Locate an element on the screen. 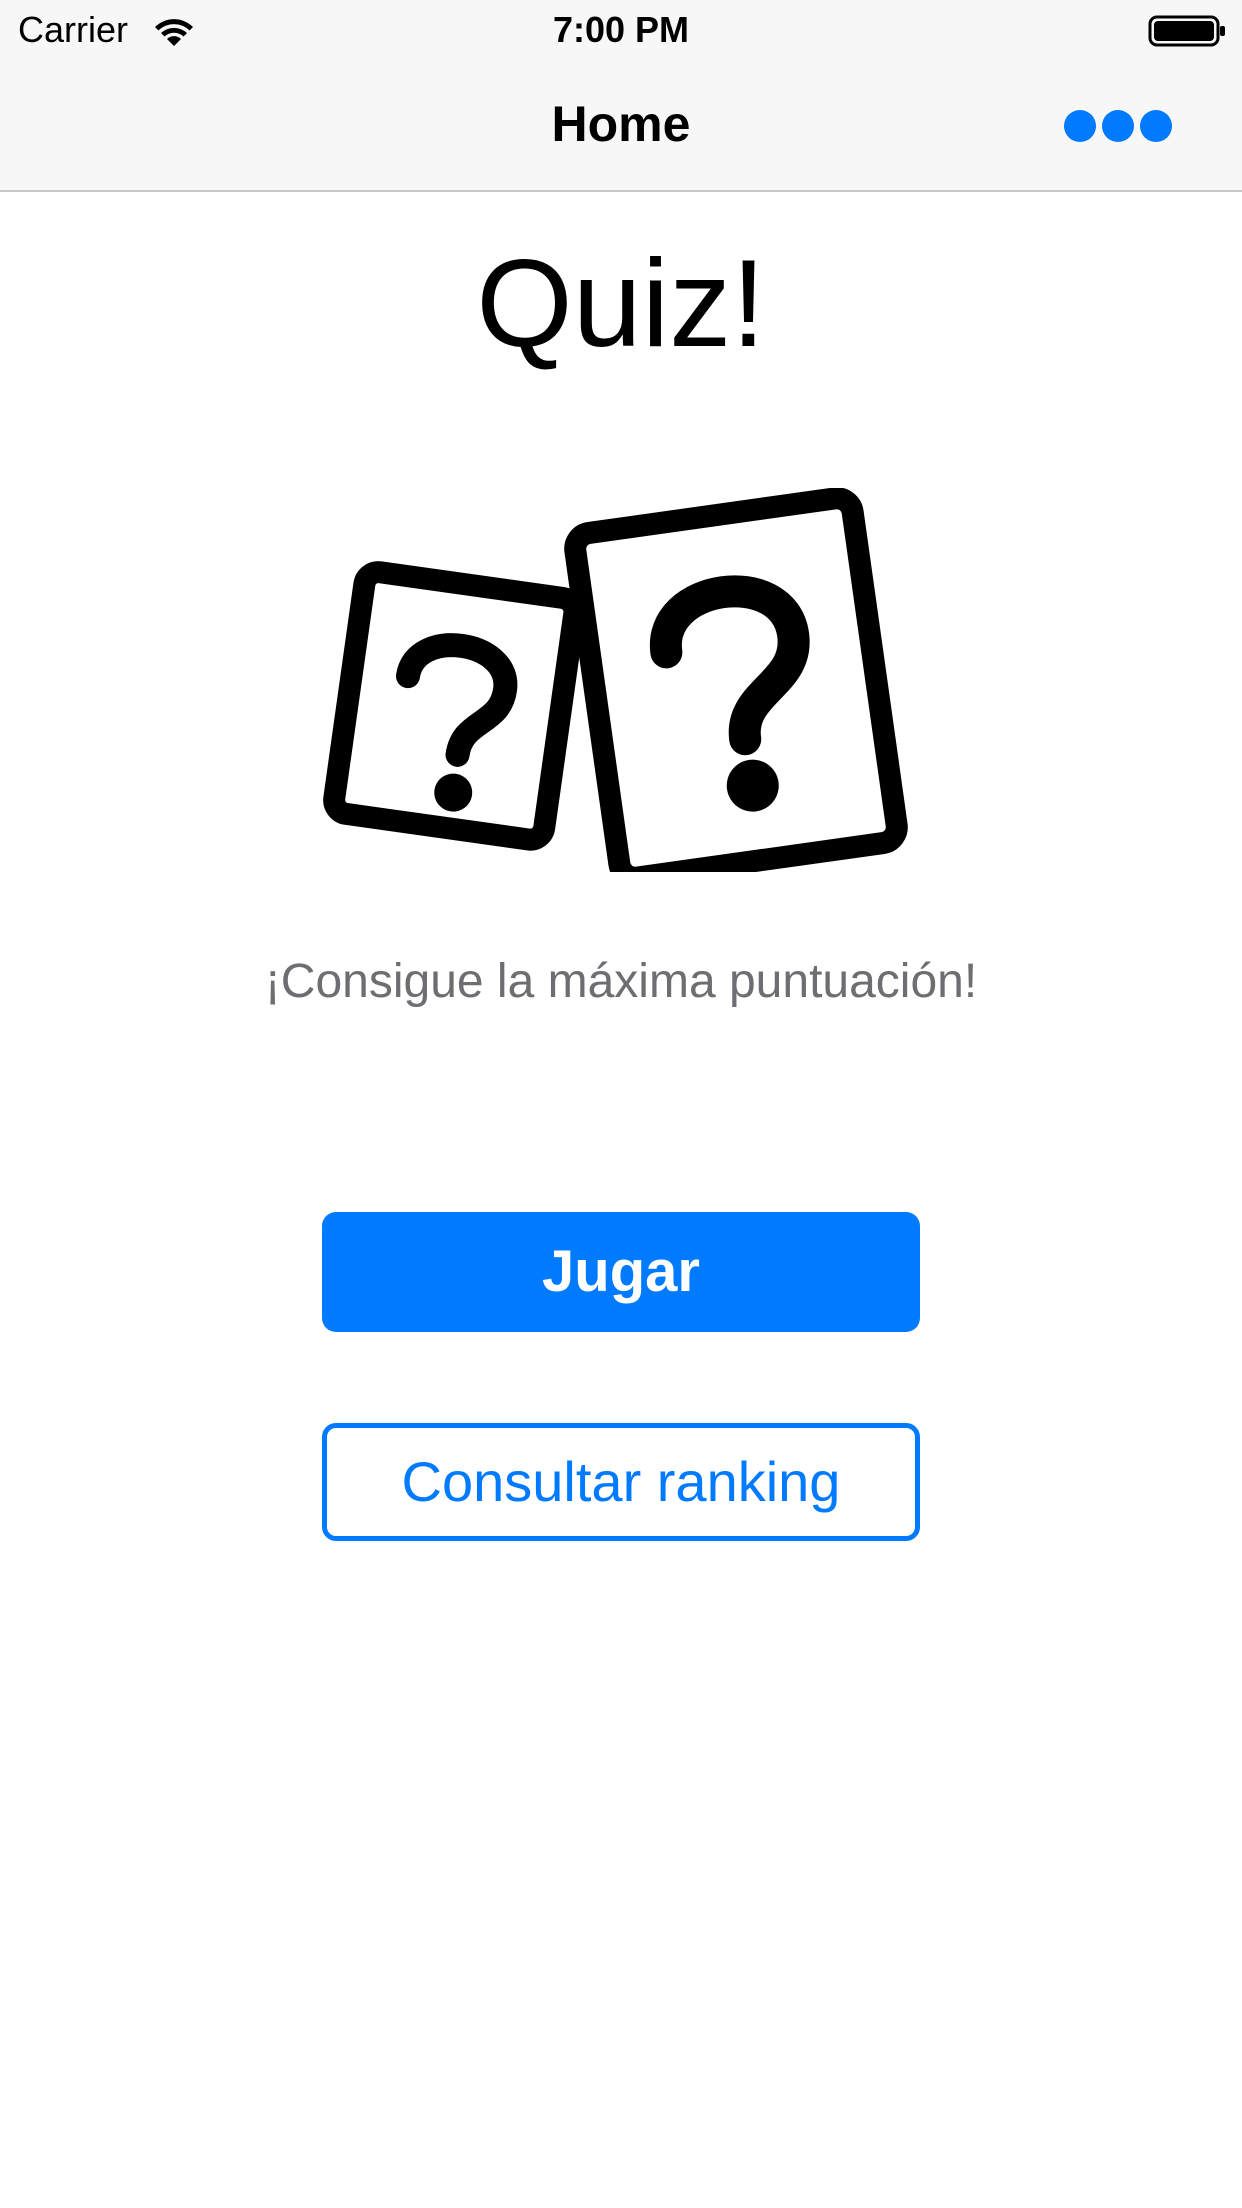  question-cards-image is located at coordinates (621, 680).